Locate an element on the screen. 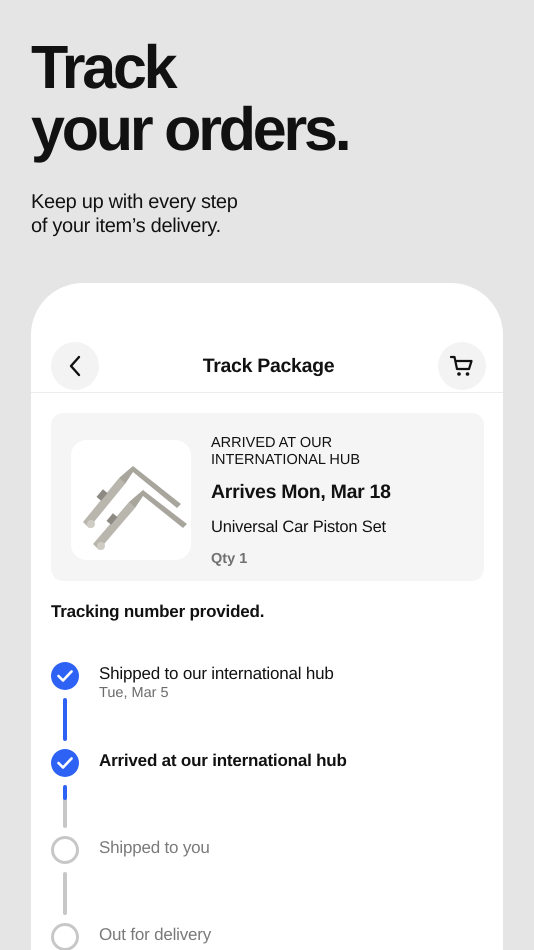  cart-icon is located at coordinates (462, 366).